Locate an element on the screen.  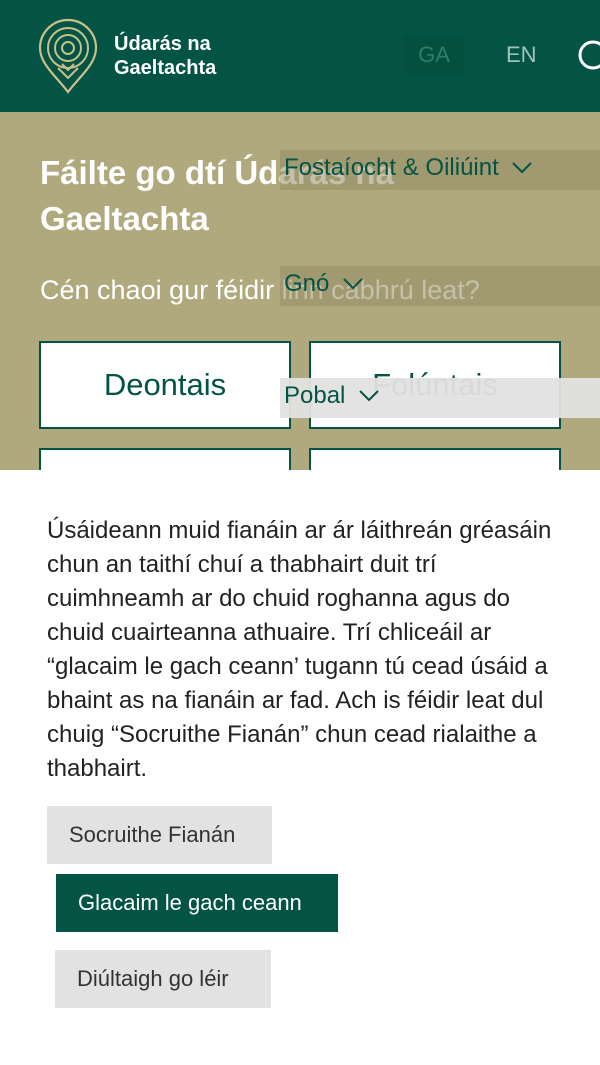
menu-item-fostaiocht: Fostaíocht & Oiliúint is located at coordinates (440, 170).